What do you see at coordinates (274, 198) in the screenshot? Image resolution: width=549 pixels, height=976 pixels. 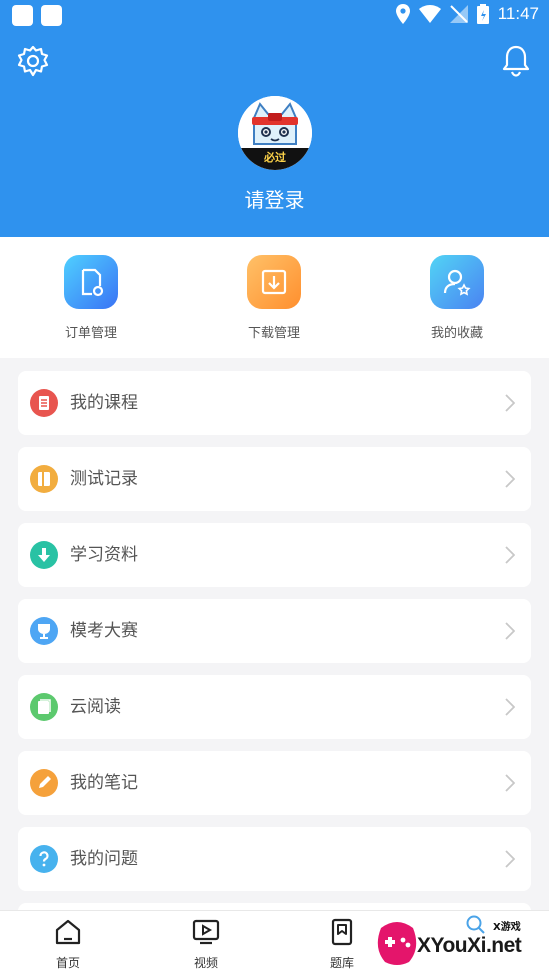 I see `login-link: 请登录` at bounding box center [274, 198].